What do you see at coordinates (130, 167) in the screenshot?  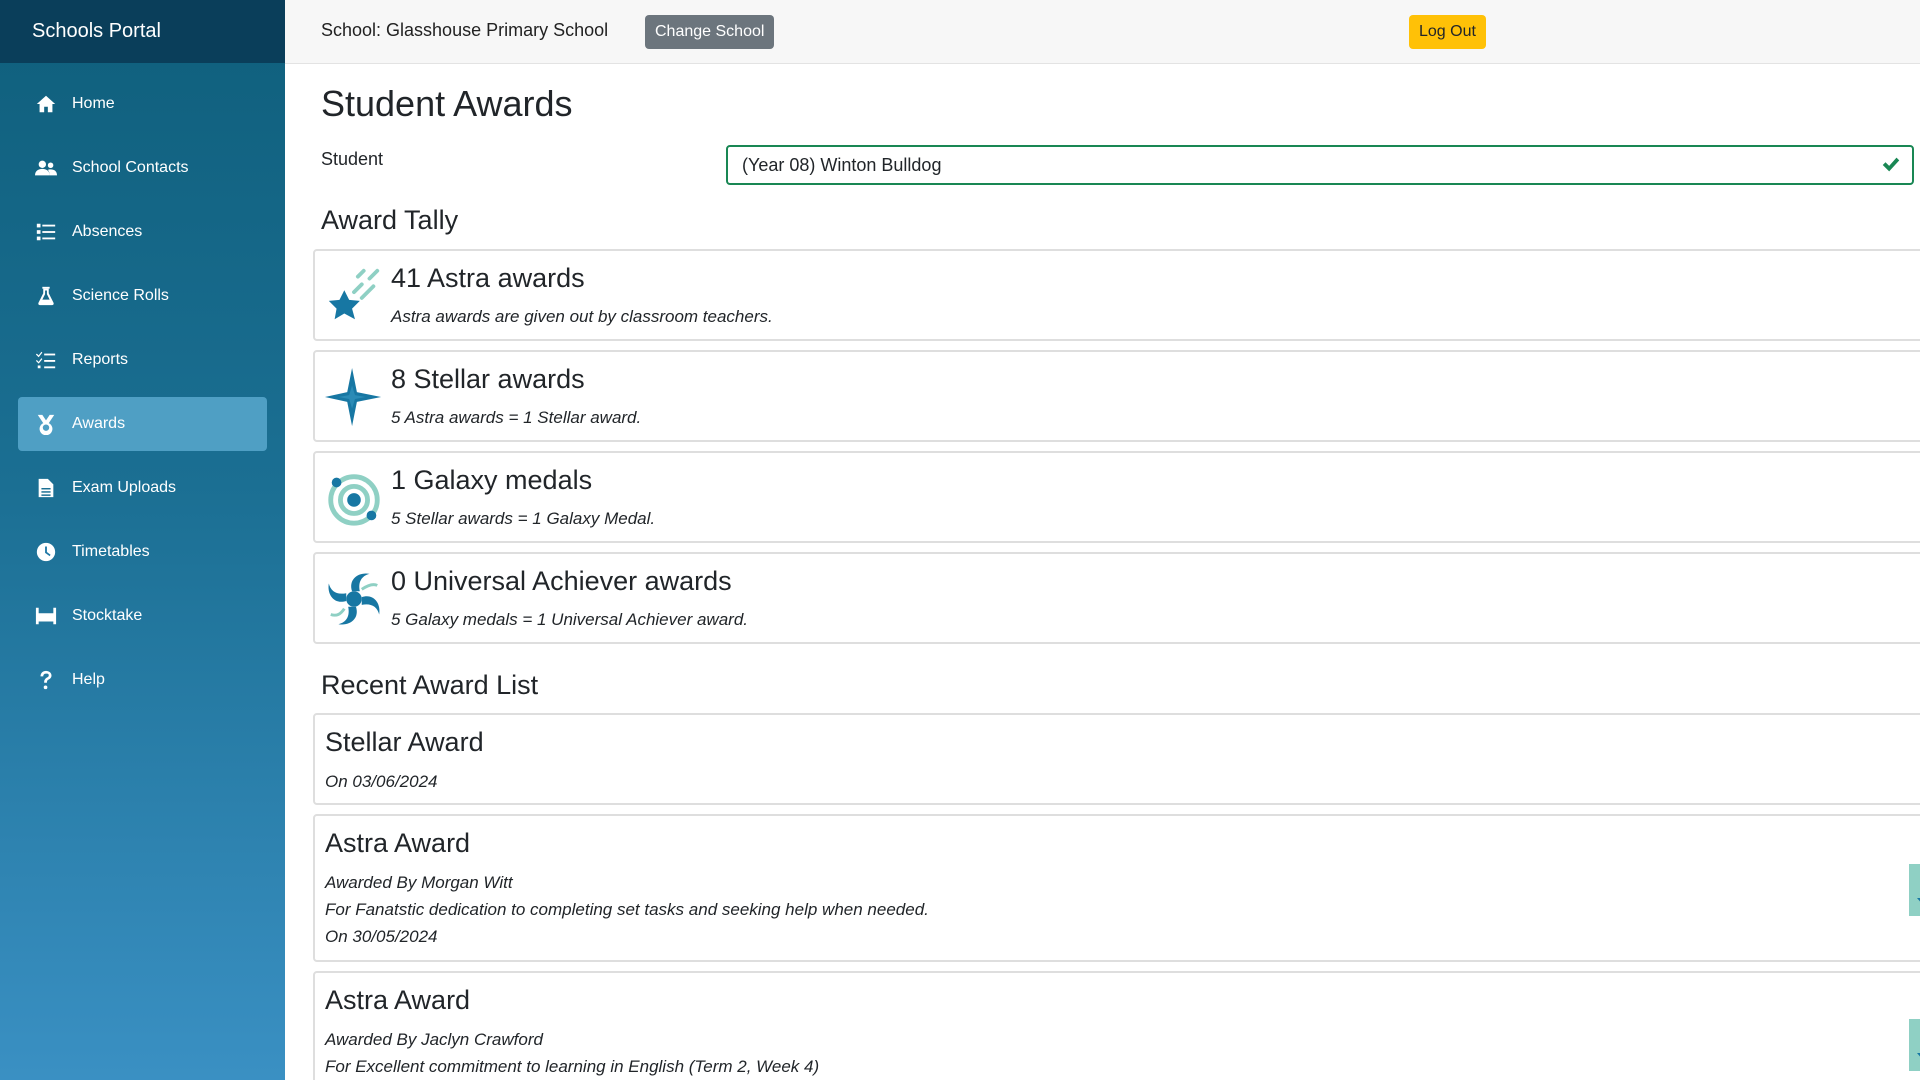 I see `sidebar-item-label: School Contacts` at bounding box center [130, 167].